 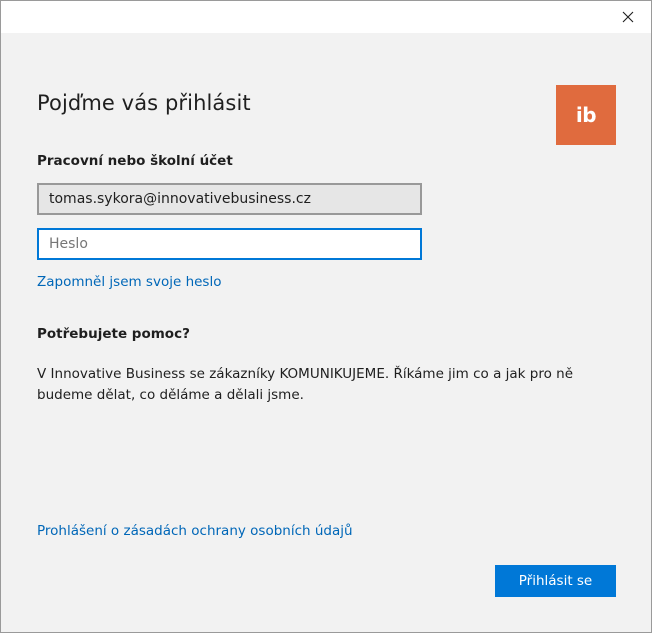 I want to click on account-label: Pracovní nebo školní účet, so click(x=135, y=161).